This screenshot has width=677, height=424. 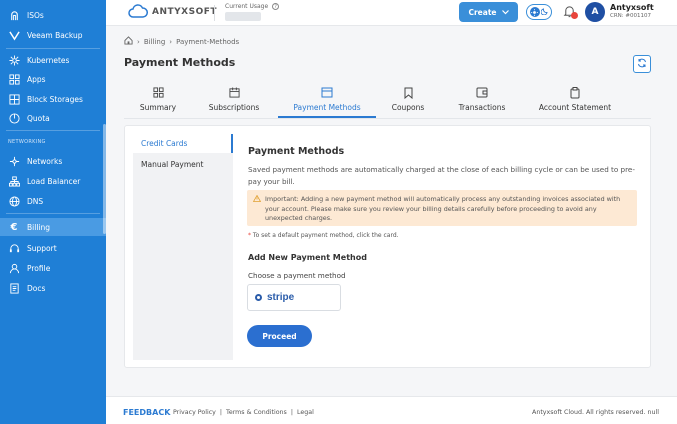 I want to click on stripe-option: stripe, so click(x=294, y=297).